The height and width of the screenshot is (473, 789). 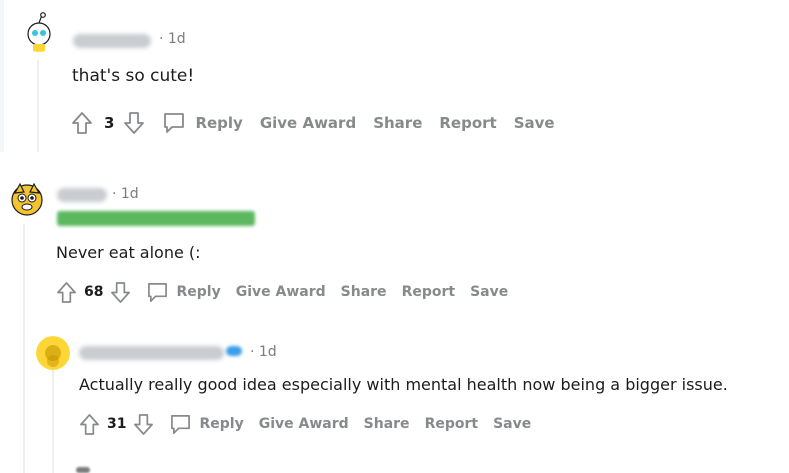 What do you see at coordinates (117, 424) in the screenshot?
I see `vote-count: 31` at bounding box center [117, 424].